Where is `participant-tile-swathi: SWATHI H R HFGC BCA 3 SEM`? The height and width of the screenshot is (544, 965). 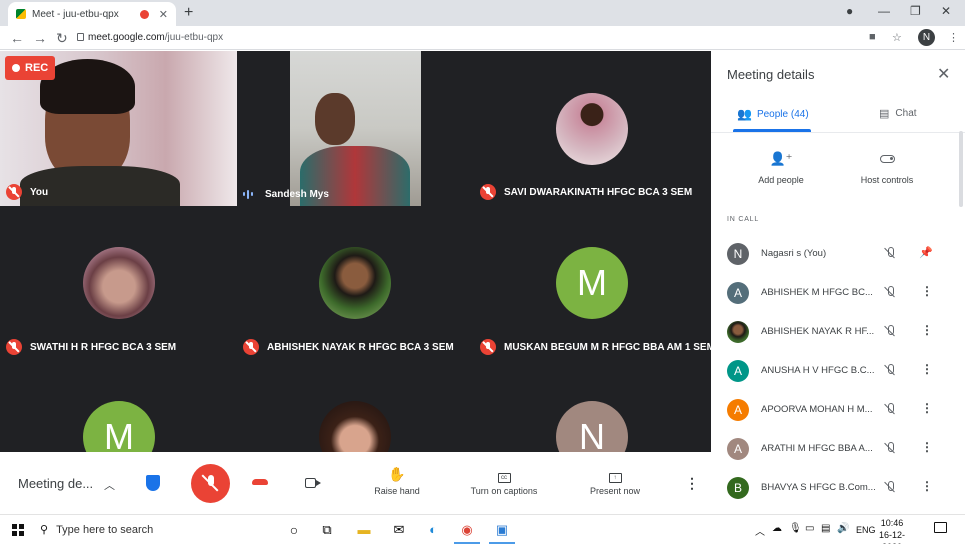
participant-tile-swathi: SWATHI H R HFGC BCA 3 SEM is located at coordinates (118, 283).